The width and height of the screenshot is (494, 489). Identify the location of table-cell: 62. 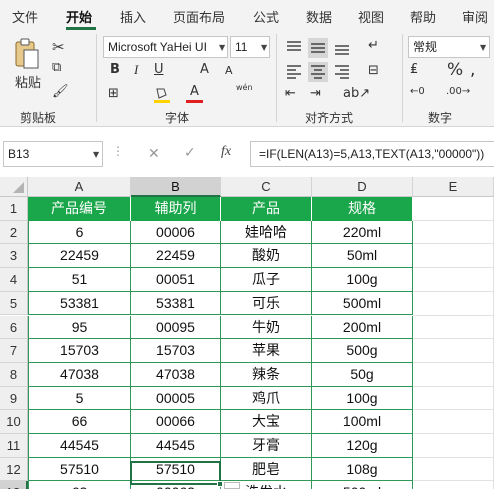
(79, 485).